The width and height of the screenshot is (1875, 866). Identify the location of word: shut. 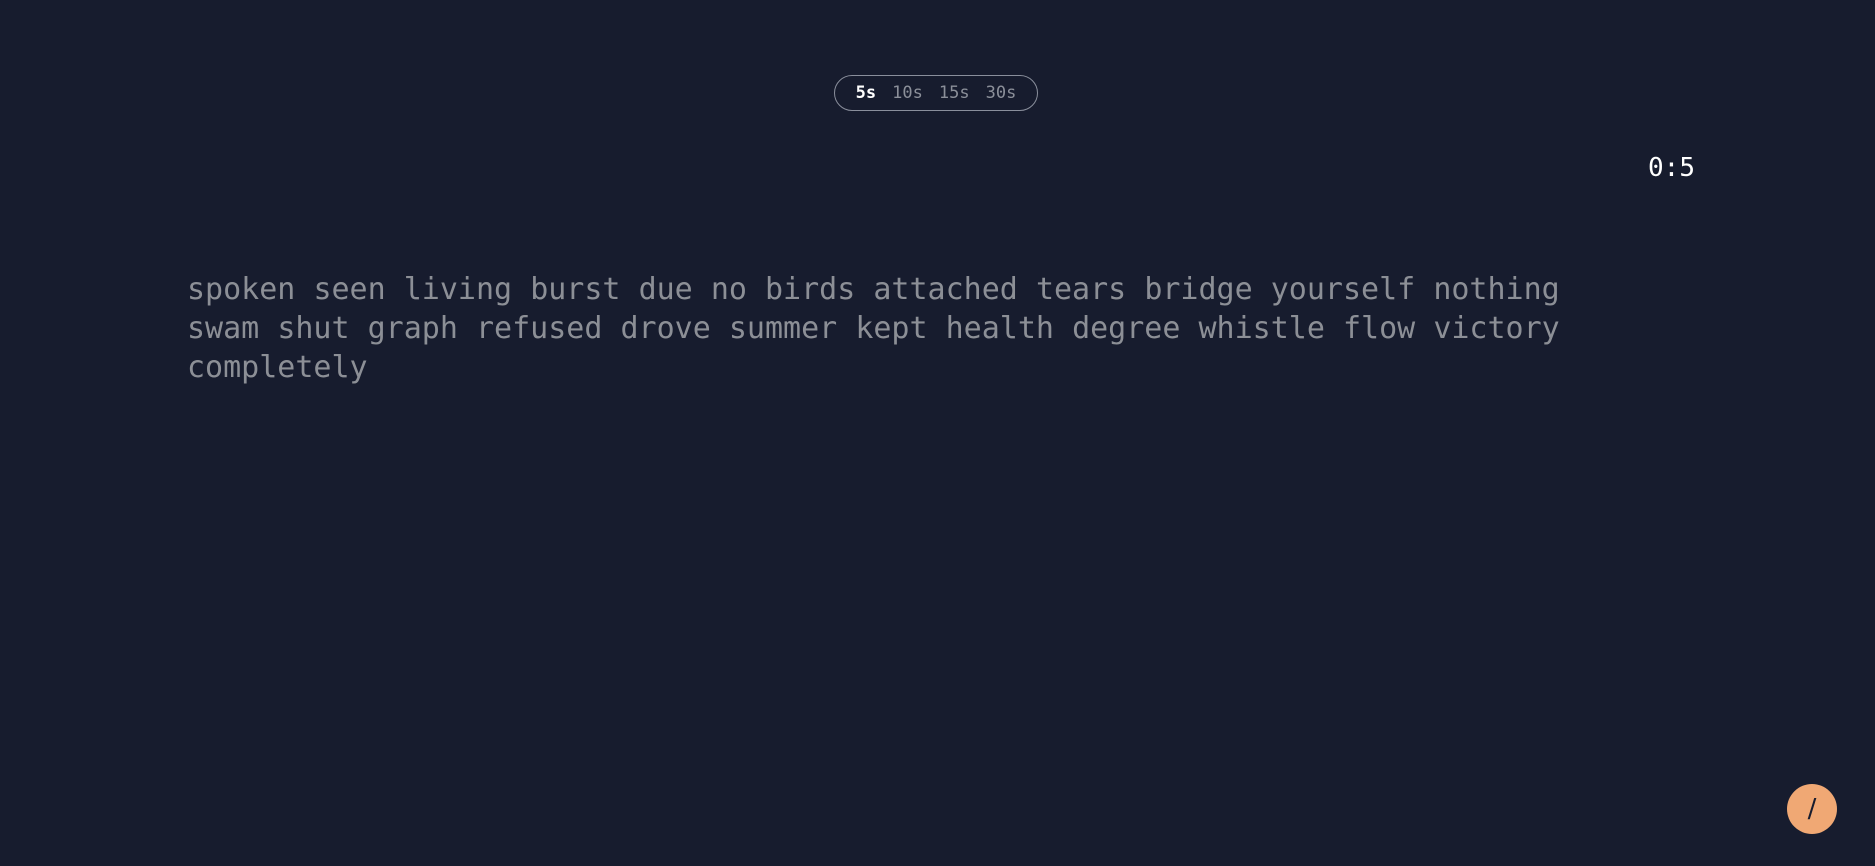
(313, 328).